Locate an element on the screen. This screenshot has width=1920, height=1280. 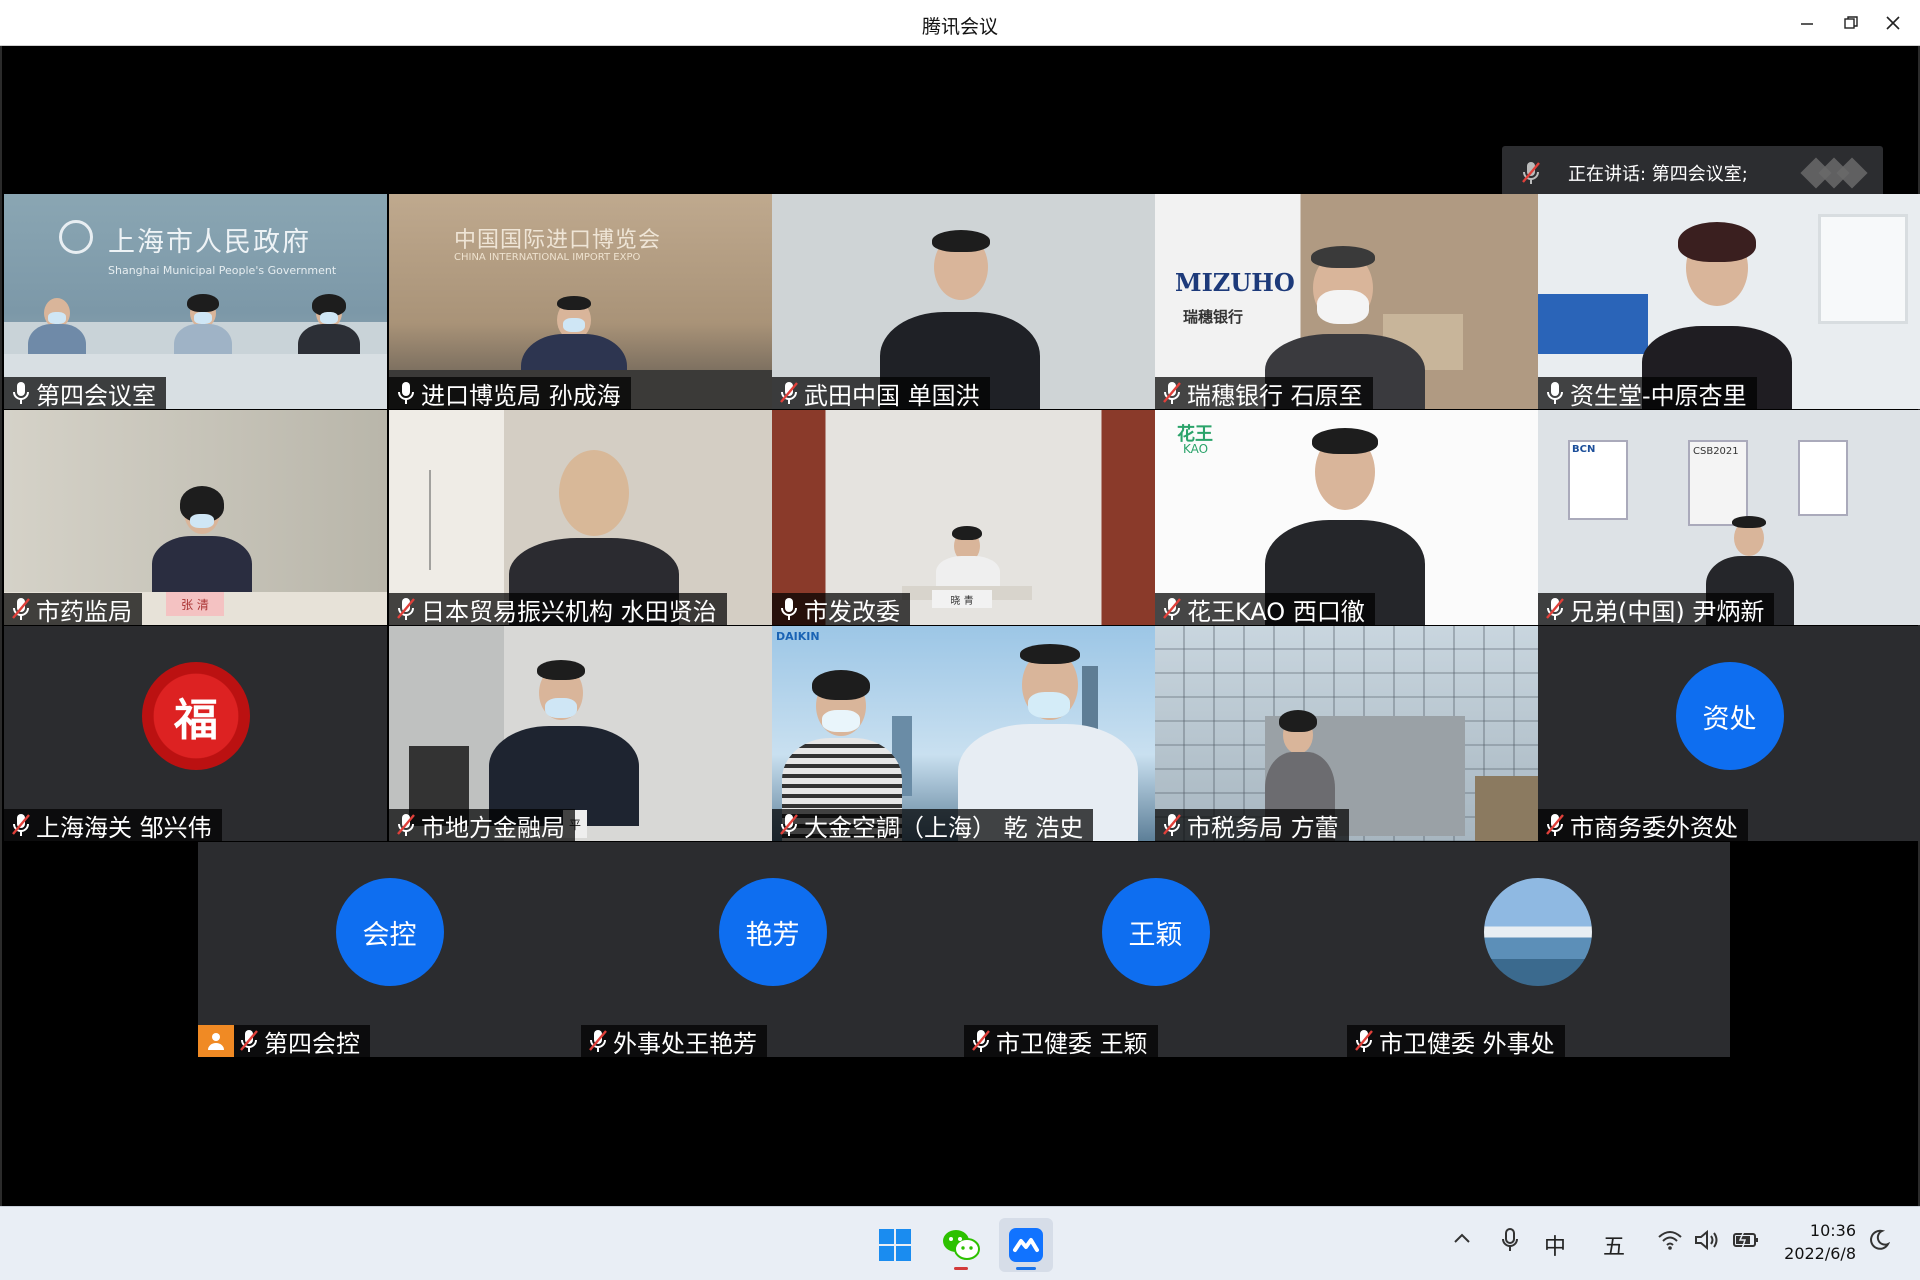
restore-button is located at coordinates (1851, 23).